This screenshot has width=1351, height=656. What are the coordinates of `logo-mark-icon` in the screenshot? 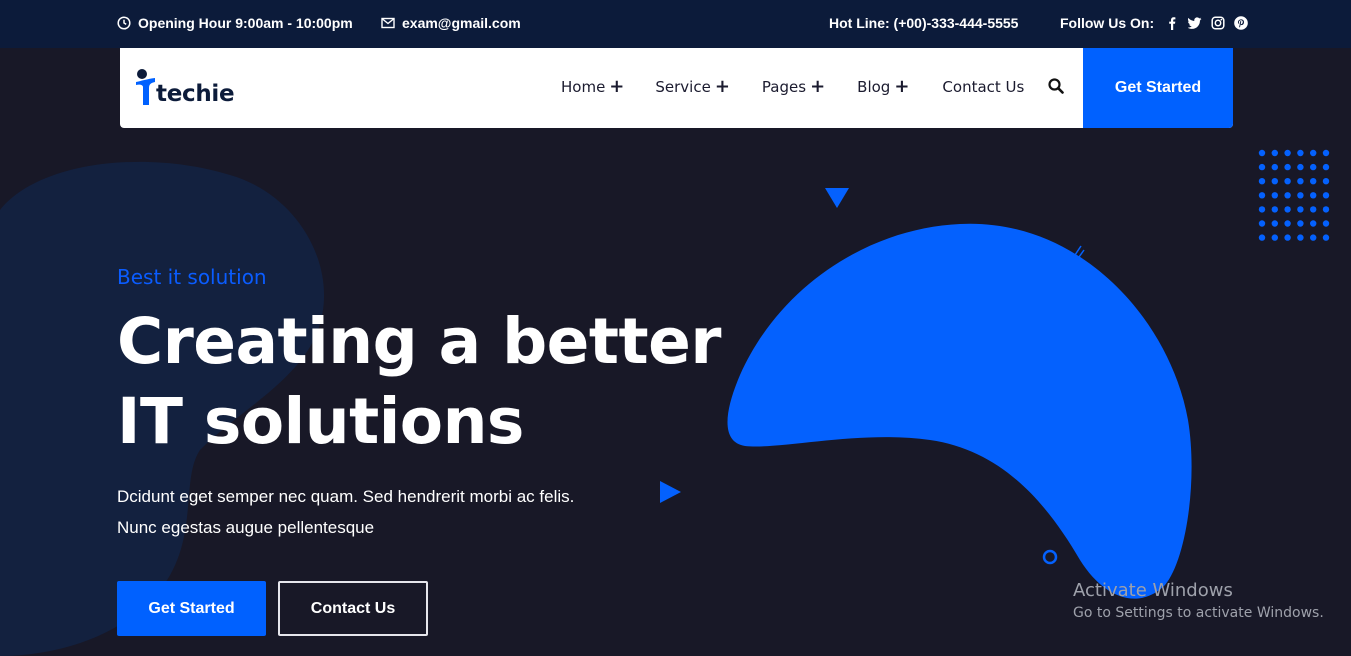 It's located at (145, 87).